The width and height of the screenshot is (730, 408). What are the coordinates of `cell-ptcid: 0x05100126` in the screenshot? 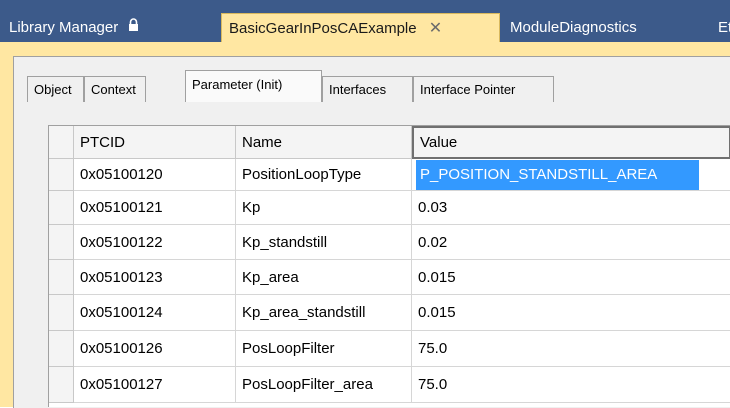 It's located at (155, 349).